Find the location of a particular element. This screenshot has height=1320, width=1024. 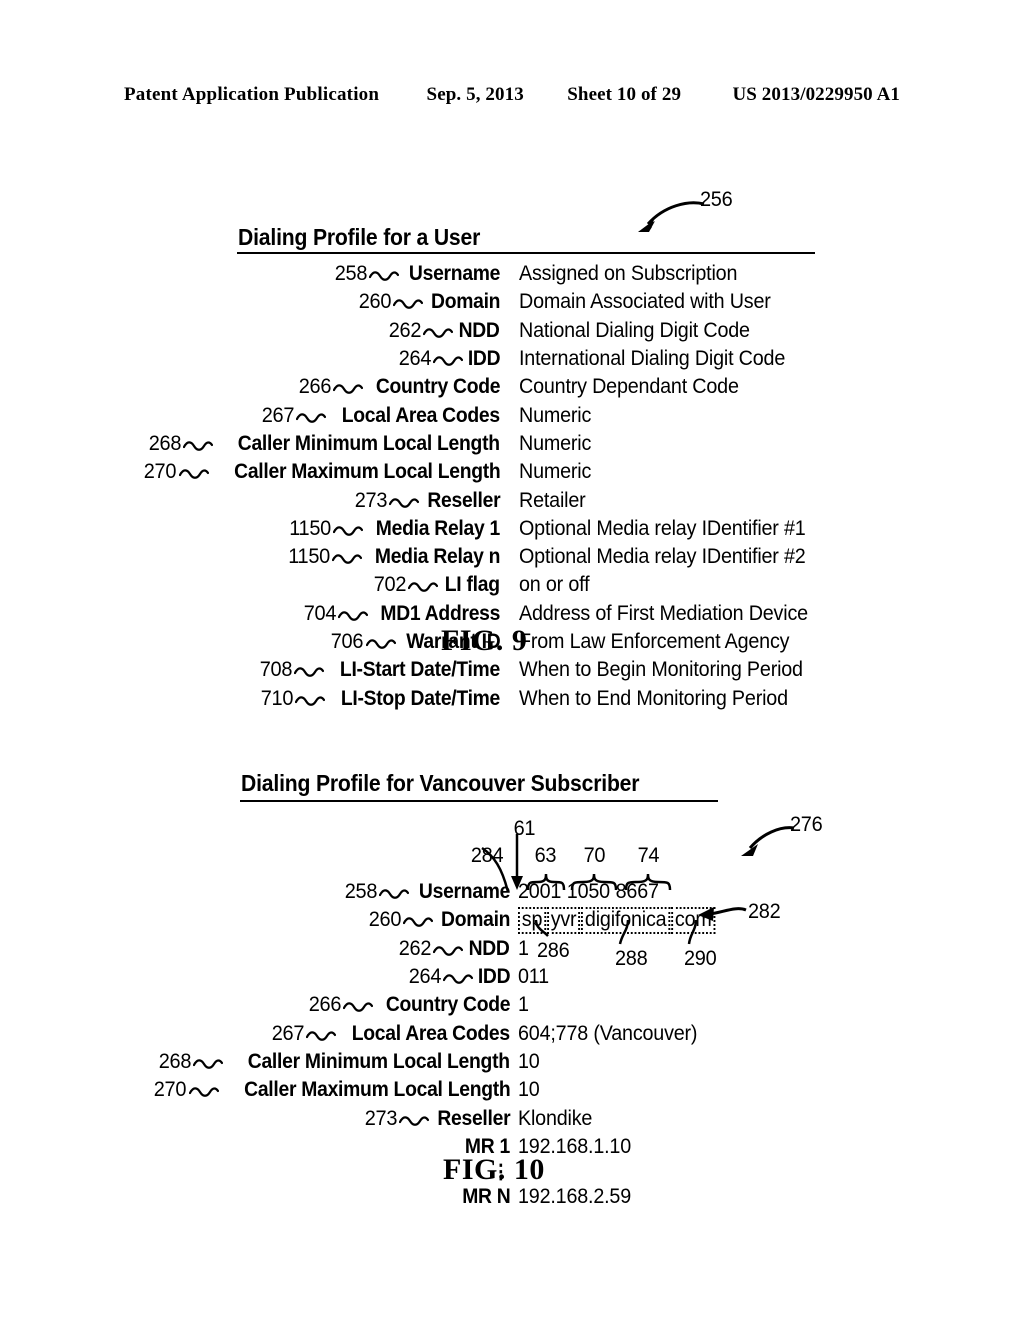

figure-10-row-label: 270 Caller Maximum Local Length is located at coordinates (255, 1090).